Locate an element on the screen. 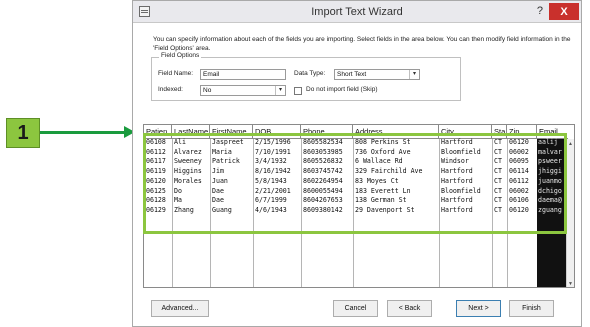  data-type-select: Short Text ▾ is located at coordinates (377, 74).